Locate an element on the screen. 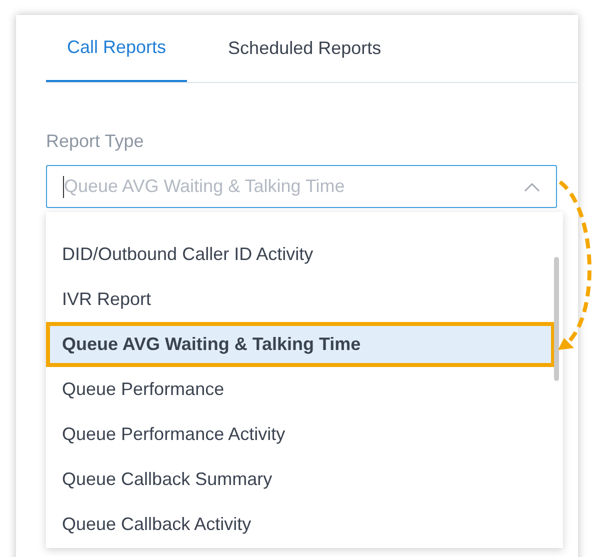 The width and height of the screenshot is (597, 557). field-label: Report Type is located at coordinates (95, 141).